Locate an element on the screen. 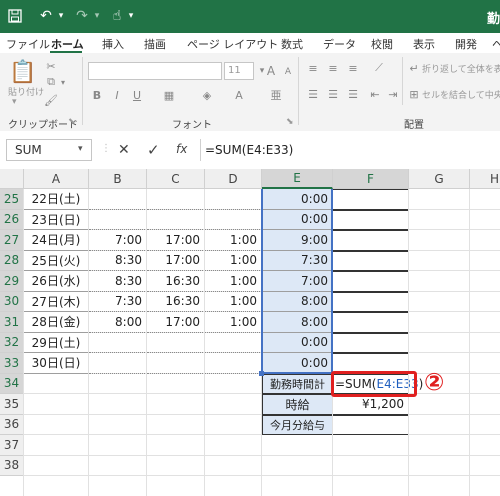 This screenshot has width=500, height=496. row-header-26: 26 is located at coordinates (12, 219).